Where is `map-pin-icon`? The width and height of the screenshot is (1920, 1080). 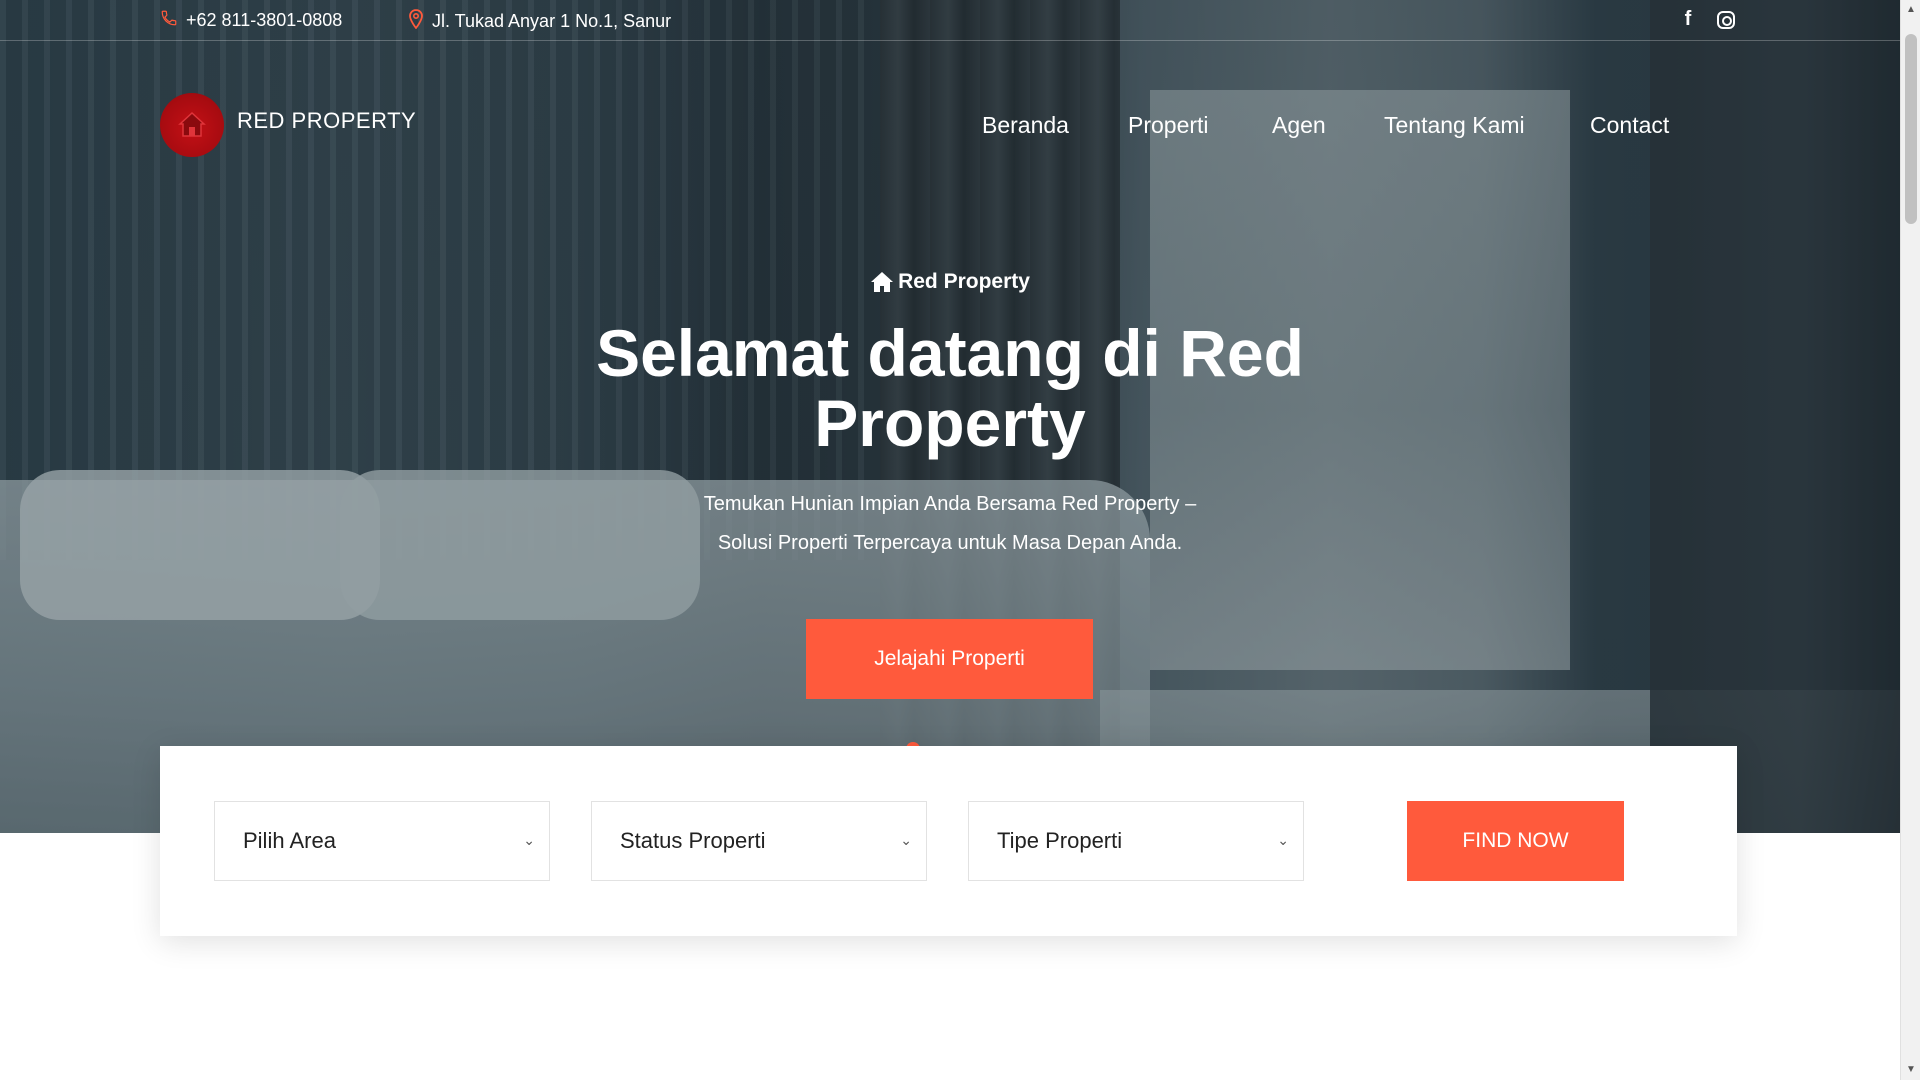
map-pin-icon is located at coordinates (416, 21).